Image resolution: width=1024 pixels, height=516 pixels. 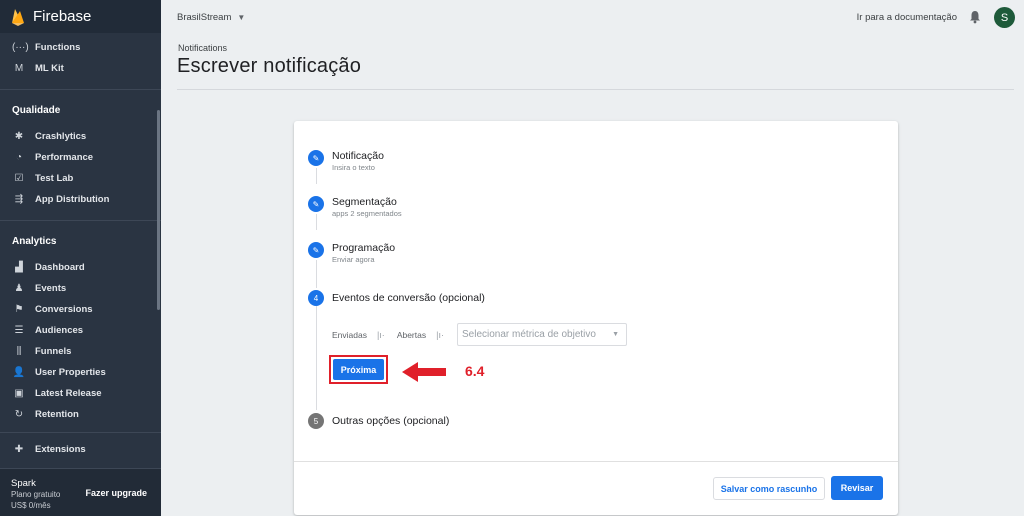 I want to click on sidebar-item-label: Crashlytics, so click(x=61, y=136).